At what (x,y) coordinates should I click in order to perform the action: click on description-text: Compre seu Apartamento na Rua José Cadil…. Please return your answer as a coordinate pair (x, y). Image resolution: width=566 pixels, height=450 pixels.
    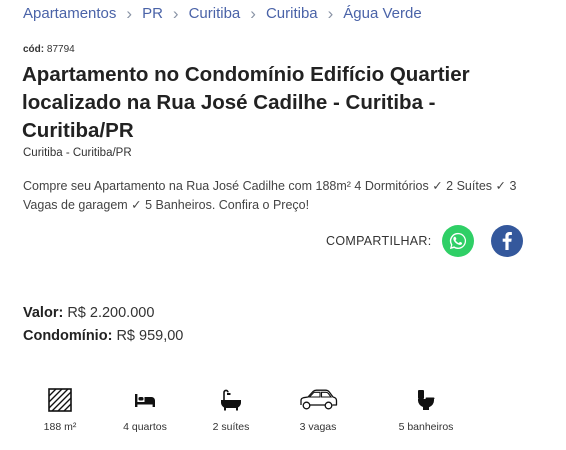
    Looking at the image, I should click on (270, 195).